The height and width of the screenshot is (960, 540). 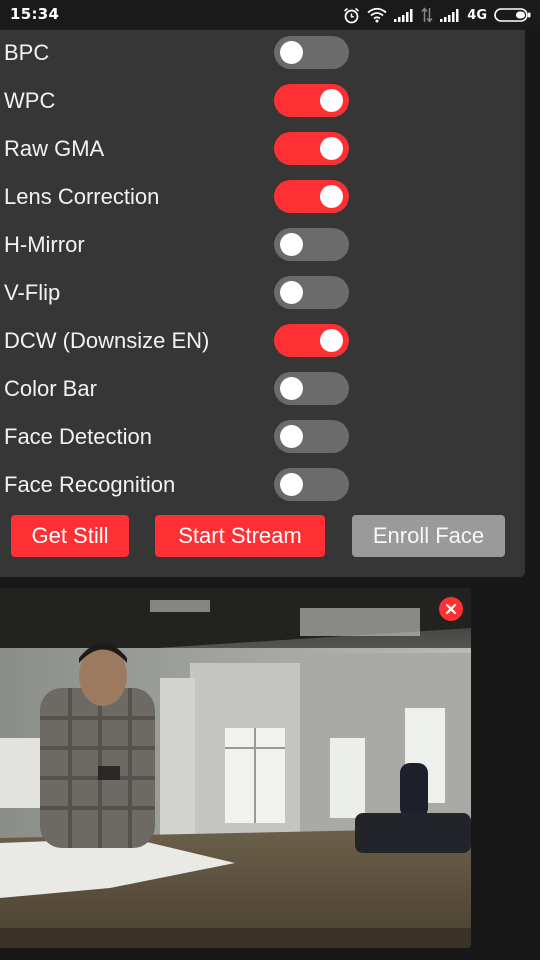 I want to click on setting-label: BPC, so click(x=27, y=52).